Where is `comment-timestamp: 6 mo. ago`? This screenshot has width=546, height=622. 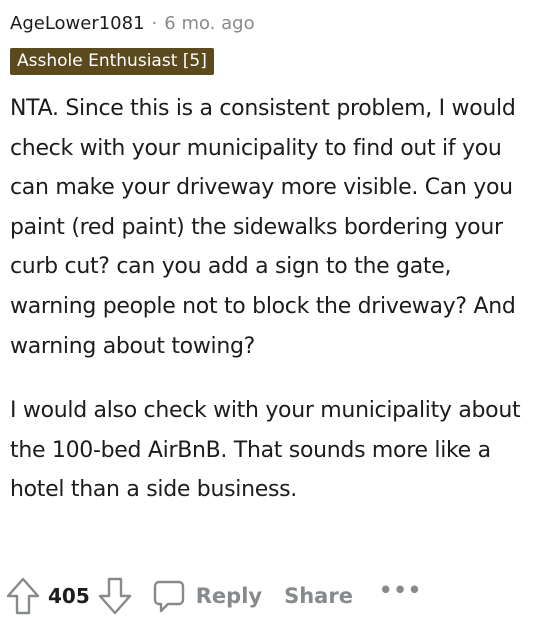
comment-timestamp: 6 mo. ago is located at coordinates (209, 23).